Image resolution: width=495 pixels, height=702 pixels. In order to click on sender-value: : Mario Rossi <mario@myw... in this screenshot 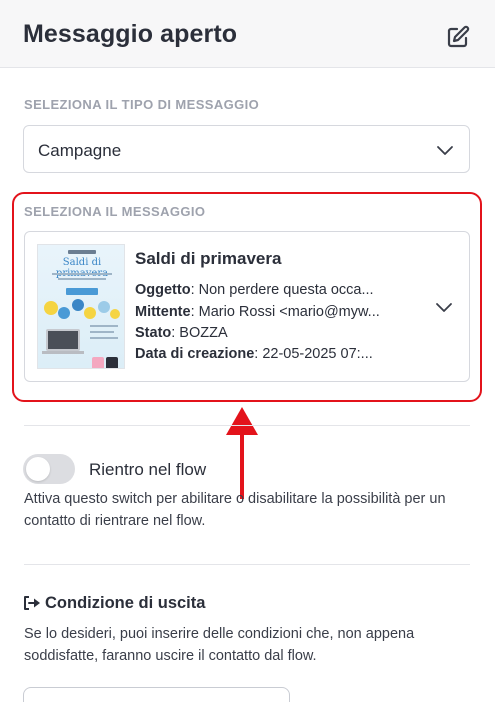, I will do `click(285, 312)`.